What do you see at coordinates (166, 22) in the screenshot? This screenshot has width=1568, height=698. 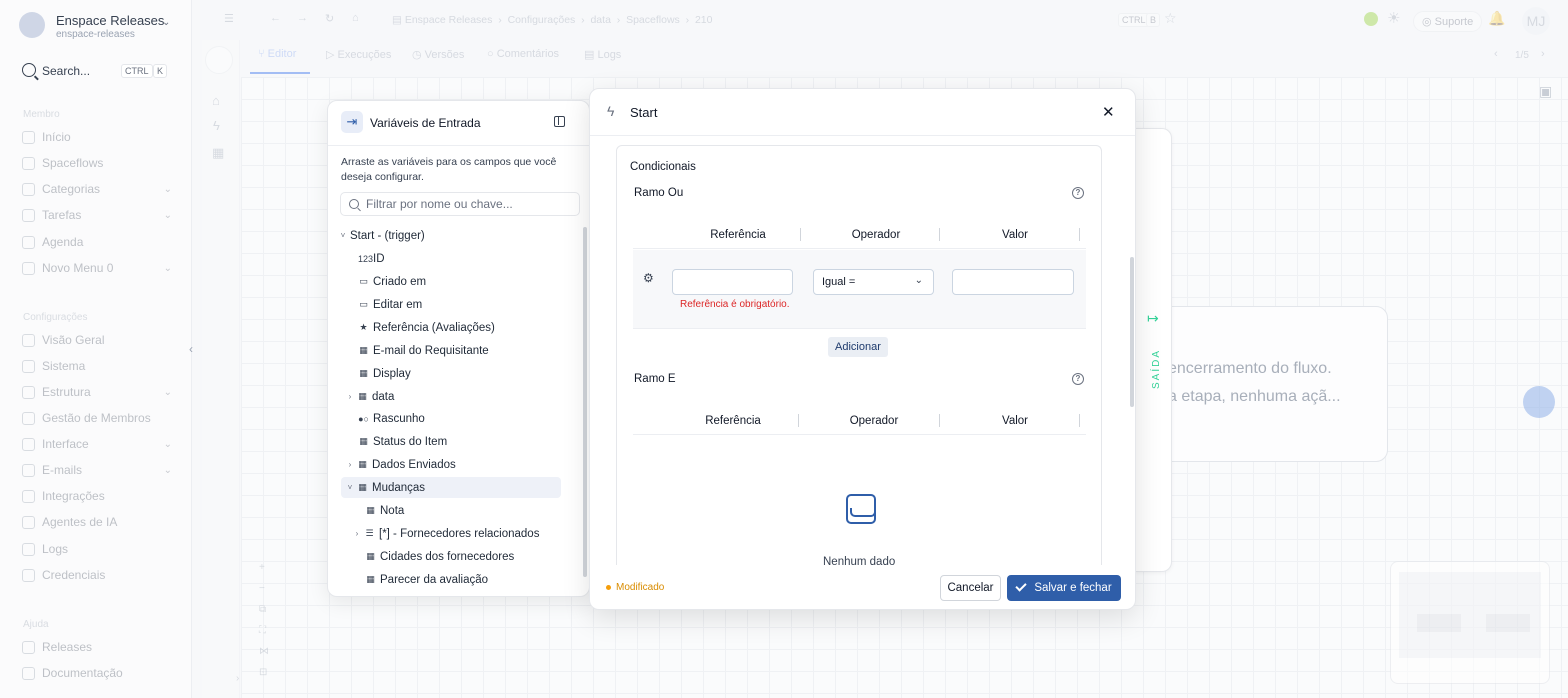 I see `chevron-down-icon: ⌄` at bounding box center [166, 22].